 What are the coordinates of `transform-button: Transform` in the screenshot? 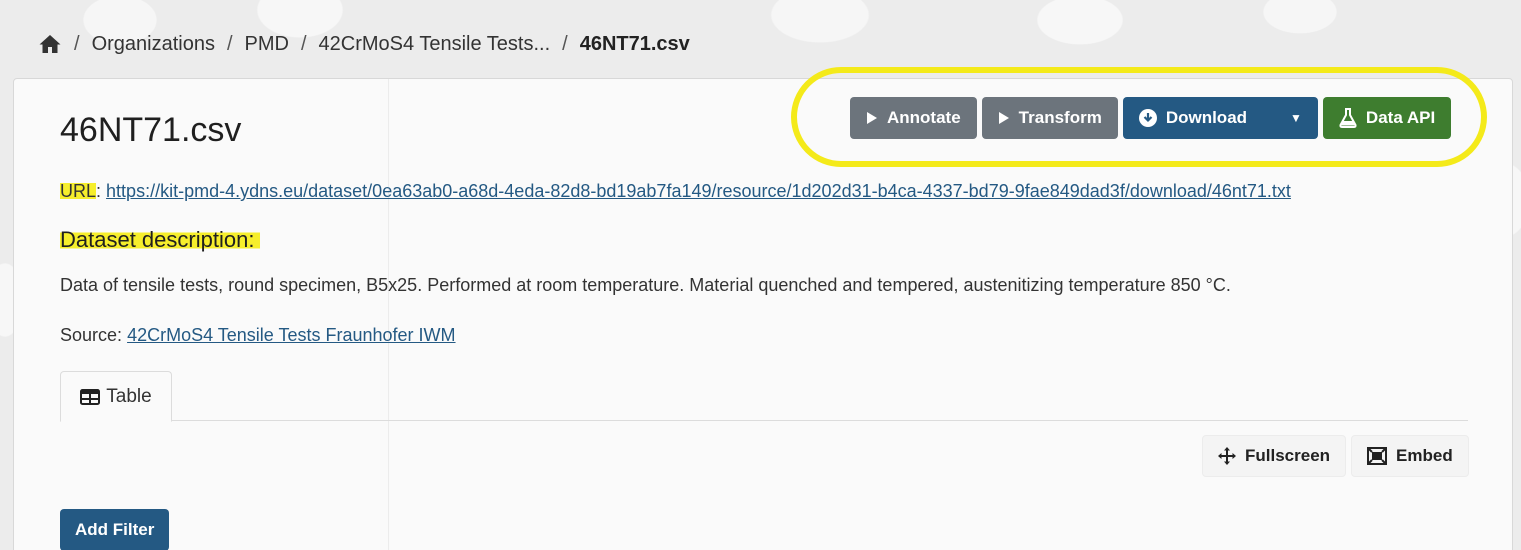 It's located at (1049, 118).